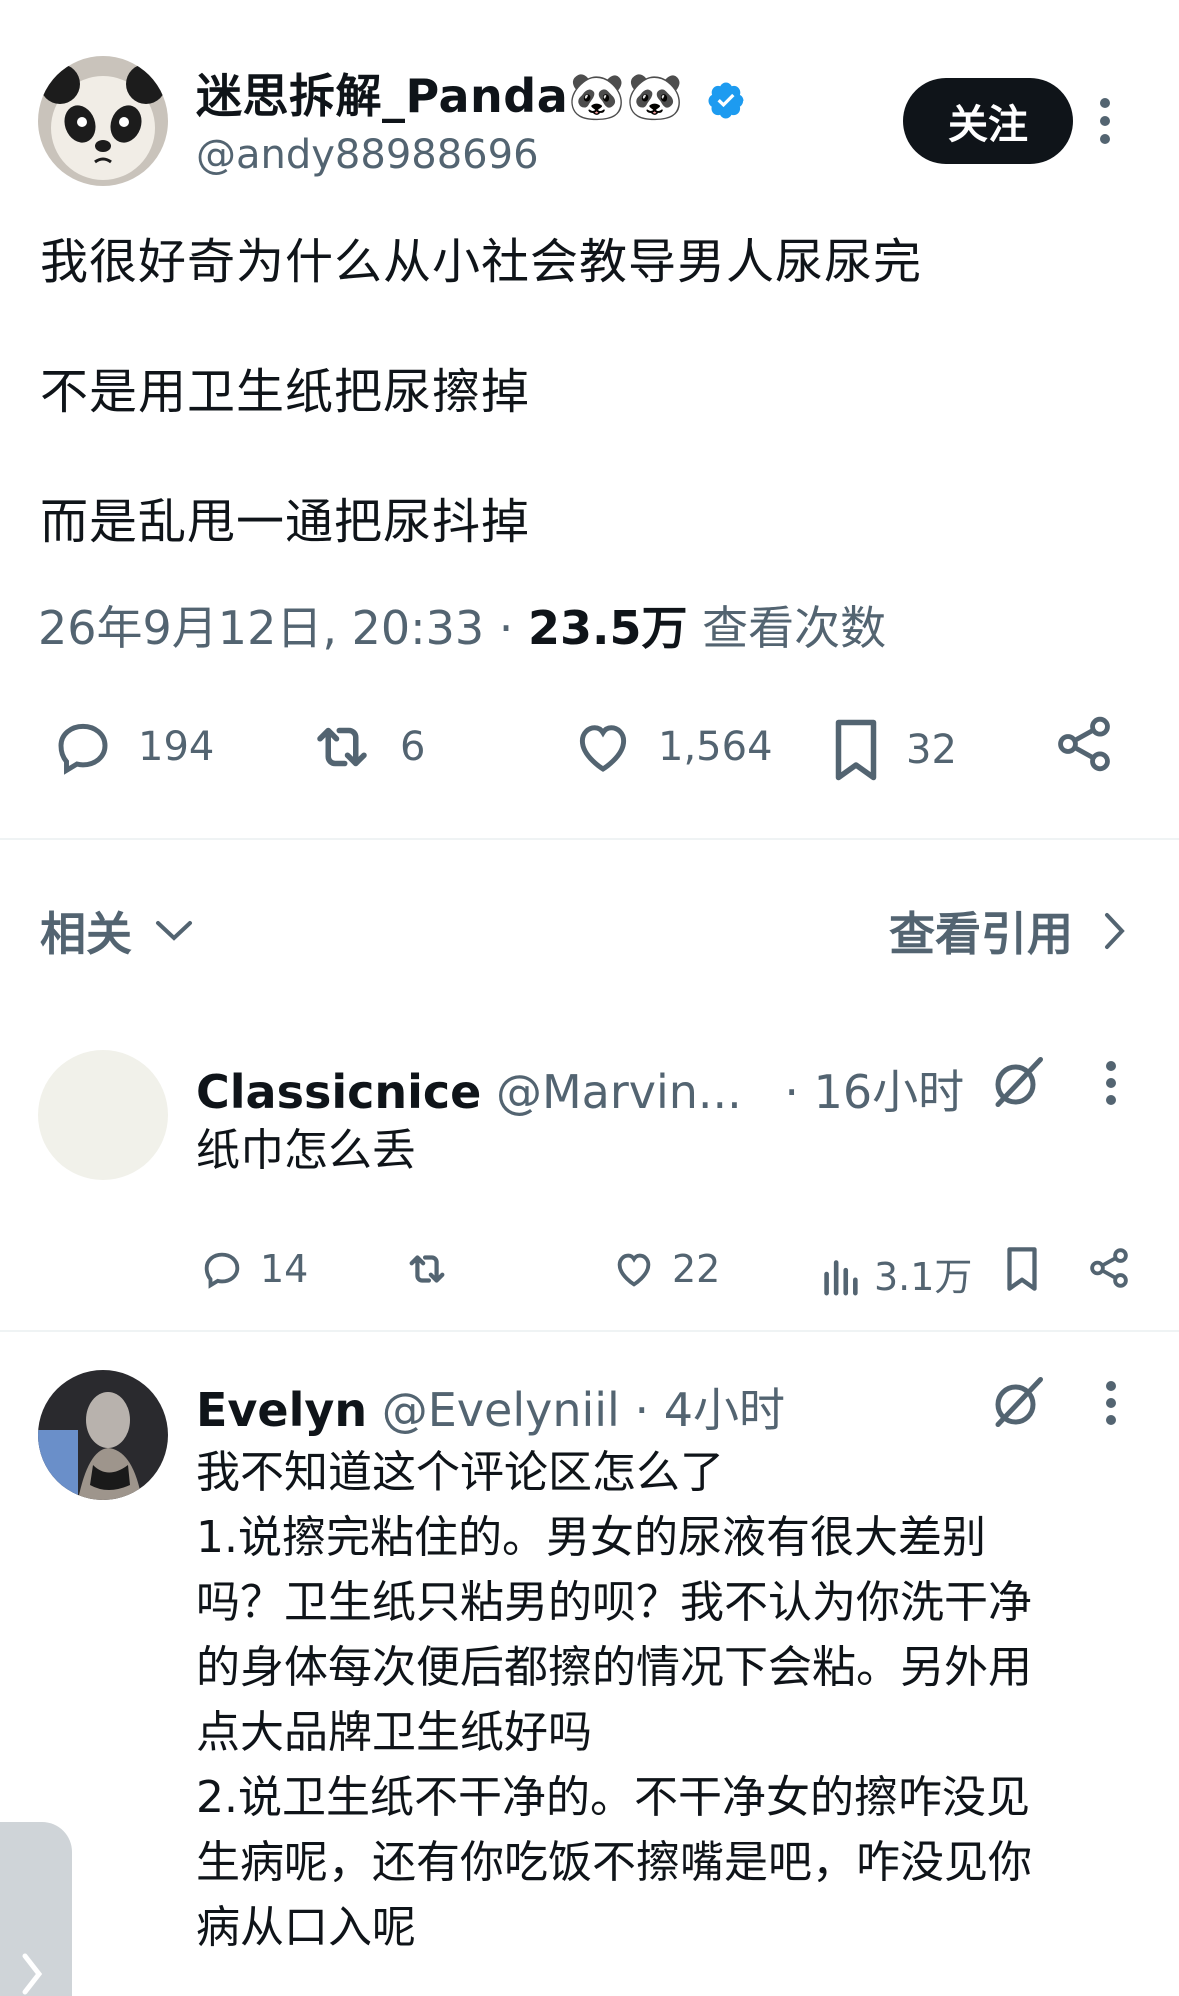  Describe the element at coordinates (794, 628) in the screenshot. I see `view-label: 查看次数` at that location.